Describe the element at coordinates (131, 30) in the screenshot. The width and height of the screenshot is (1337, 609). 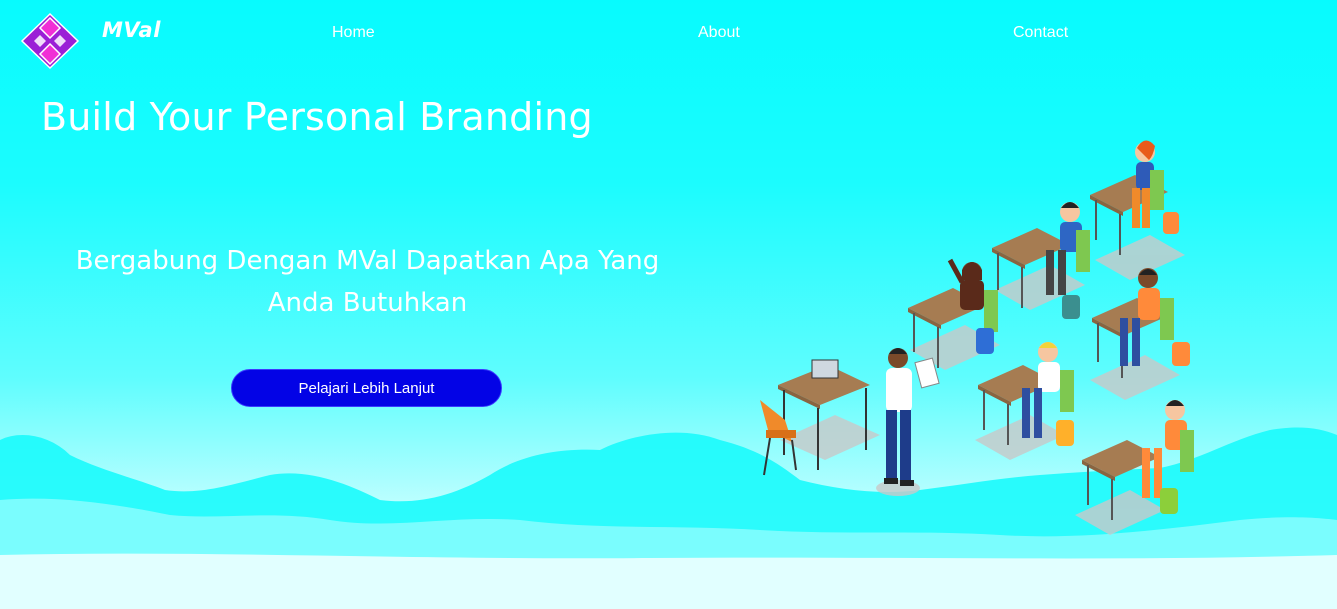
I see `brand-name: MVal` at that location.